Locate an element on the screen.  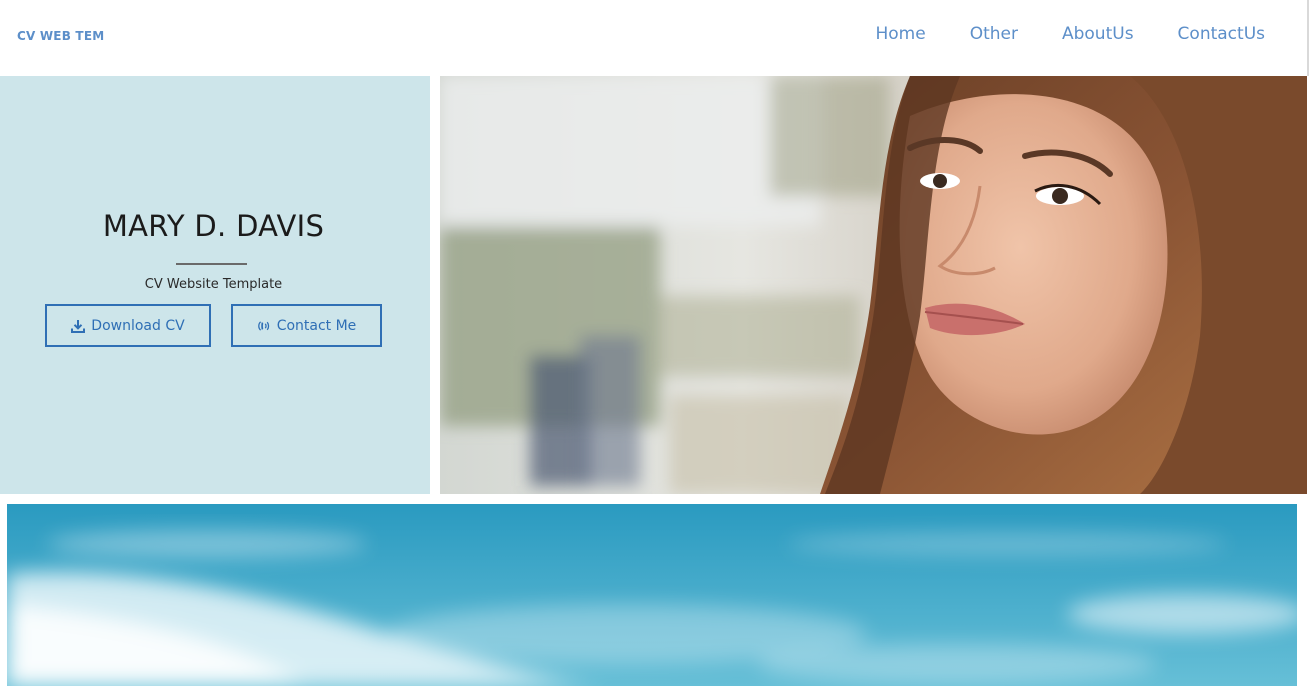
download-cv-label: Download CV is located at coordinates (138, 325).